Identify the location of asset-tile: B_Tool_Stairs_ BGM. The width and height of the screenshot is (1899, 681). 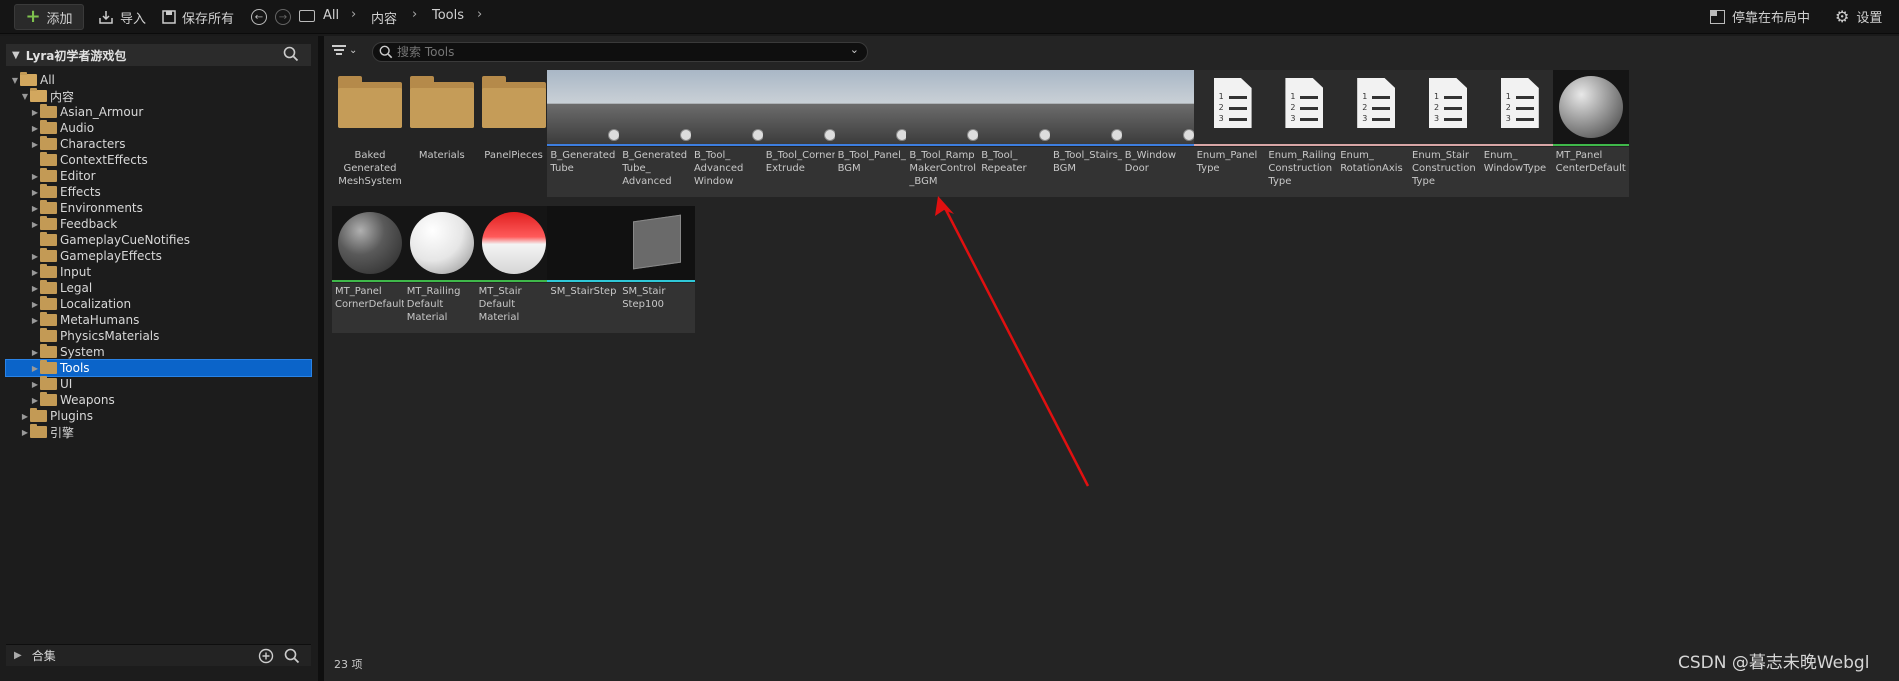
(1088, 134).